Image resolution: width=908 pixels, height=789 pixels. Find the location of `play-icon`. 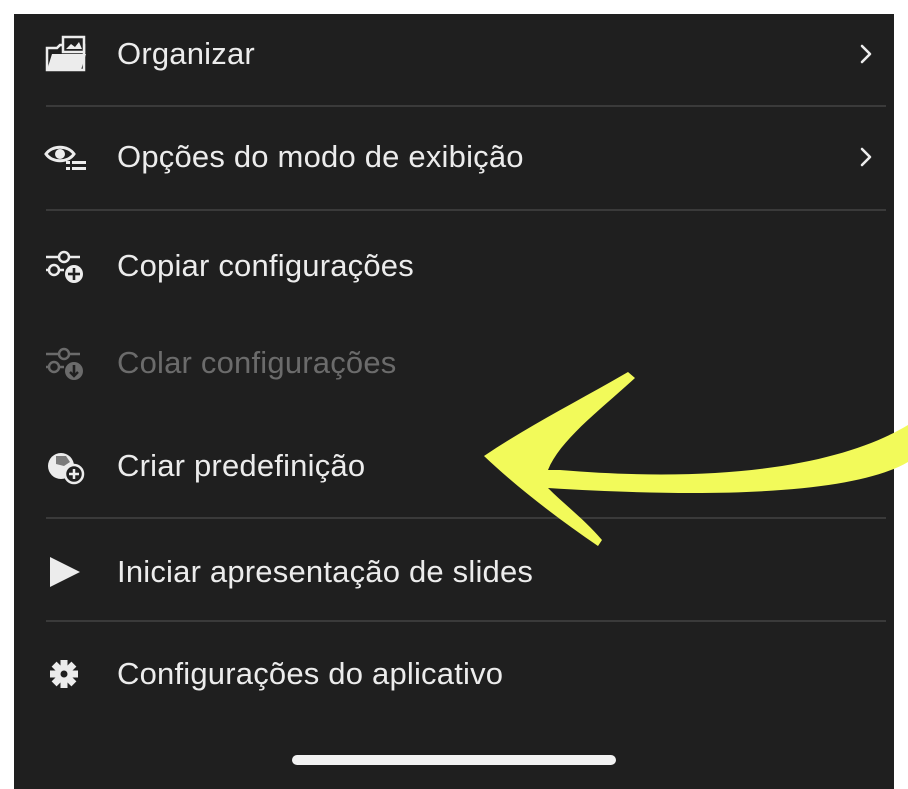

play-icon is located at coordinates (66, 572).